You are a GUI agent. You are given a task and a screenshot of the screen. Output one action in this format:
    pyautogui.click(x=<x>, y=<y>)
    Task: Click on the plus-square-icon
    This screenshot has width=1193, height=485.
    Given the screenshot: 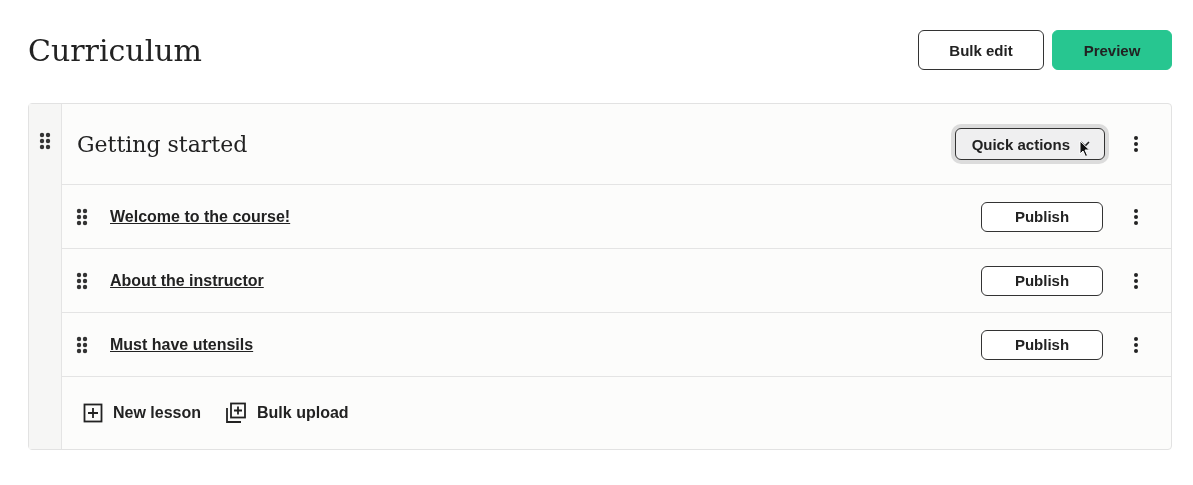 What is the action you would take?
    pyautogui.click(x=93, y=413)
    